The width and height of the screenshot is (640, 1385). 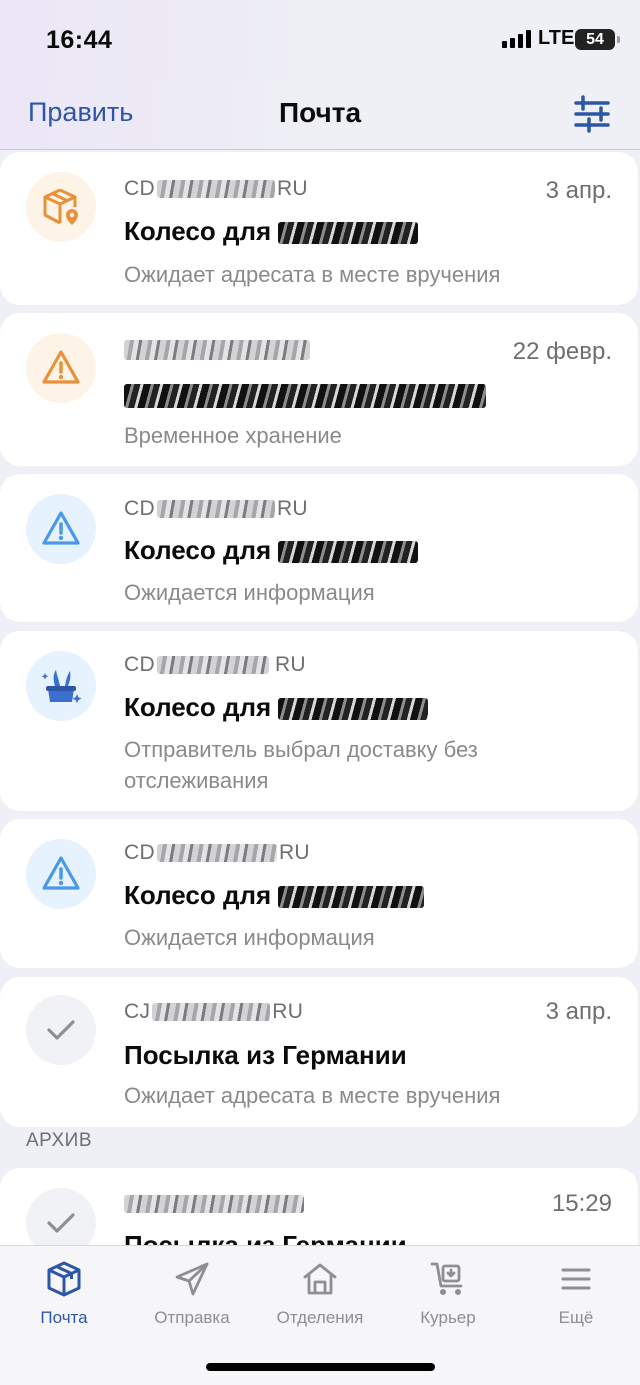 What do you see at coordinates (576, 1317) in the screenshot?
I see `tab-label: Ещё` at bounding box center [576, 1317].